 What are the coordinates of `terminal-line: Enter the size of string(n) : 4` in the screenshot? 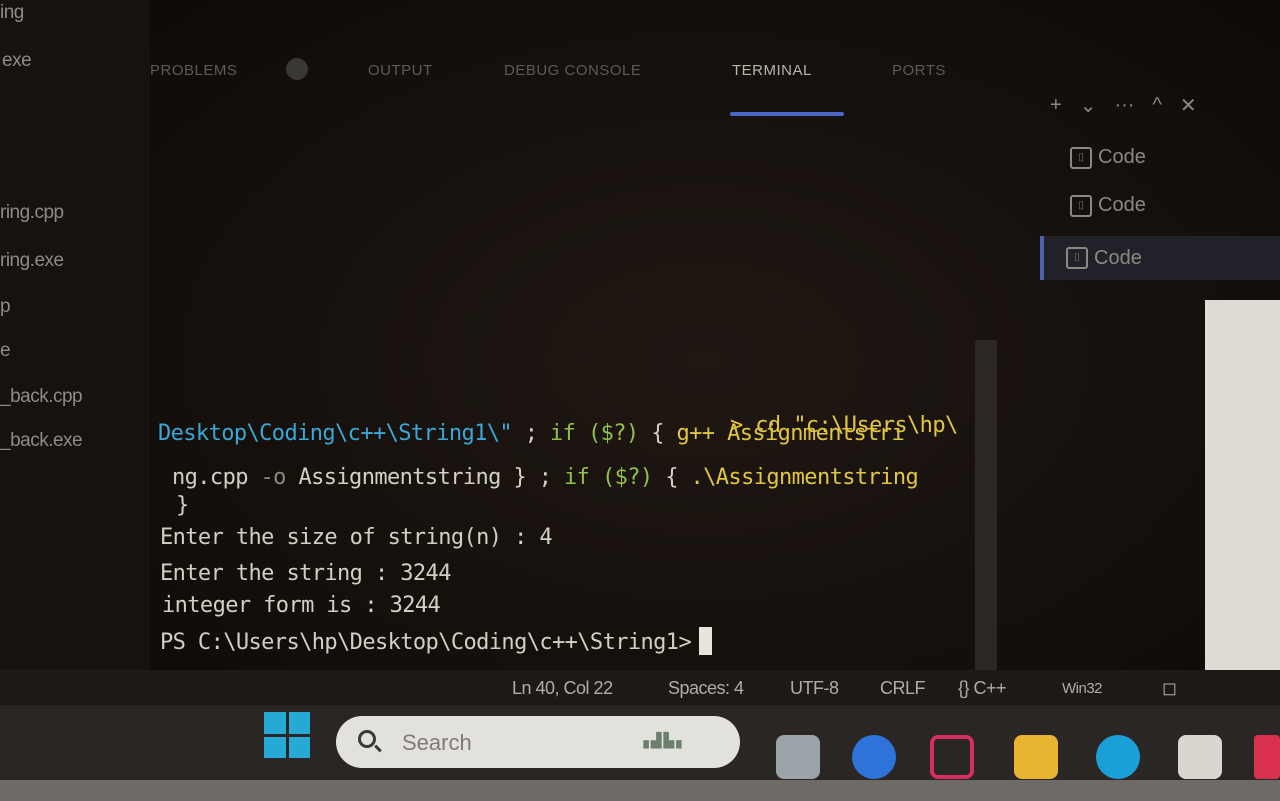 It's located at (356, 537).